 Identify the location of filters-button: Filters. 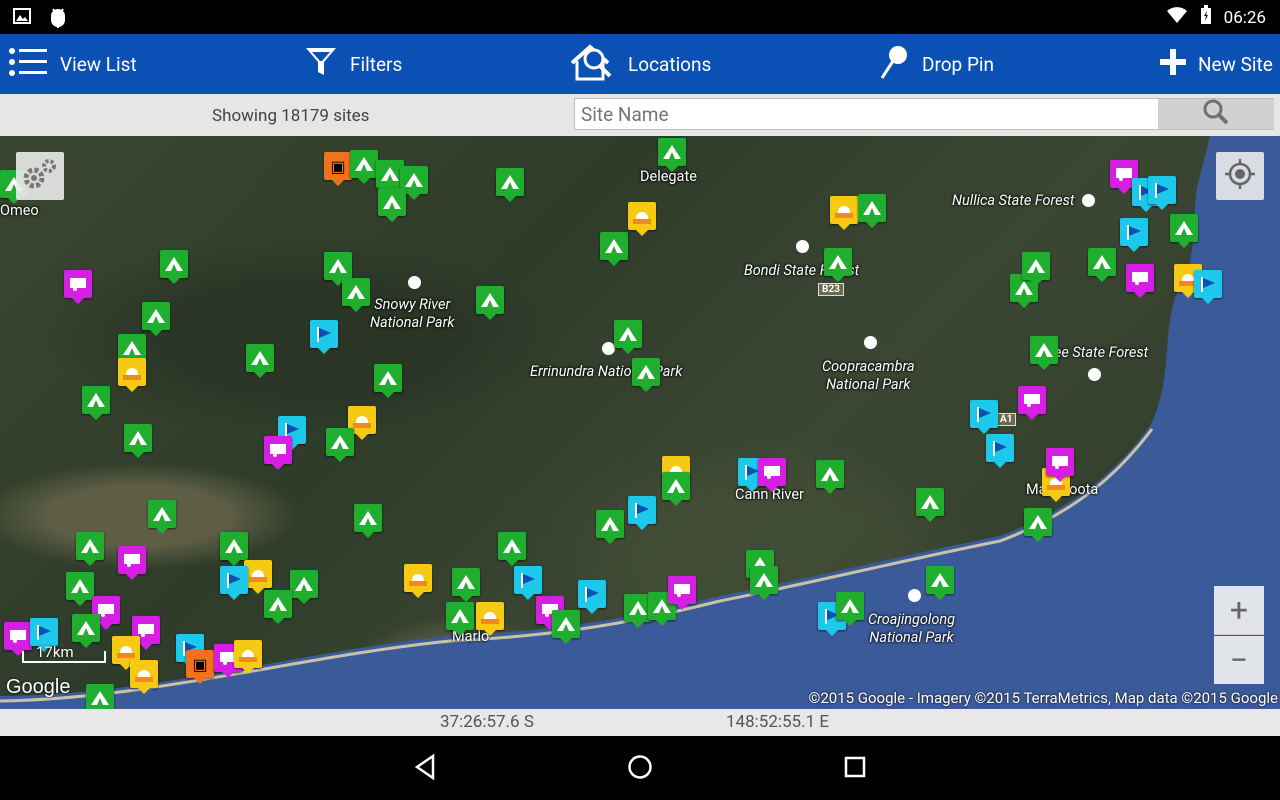
(353, 64).